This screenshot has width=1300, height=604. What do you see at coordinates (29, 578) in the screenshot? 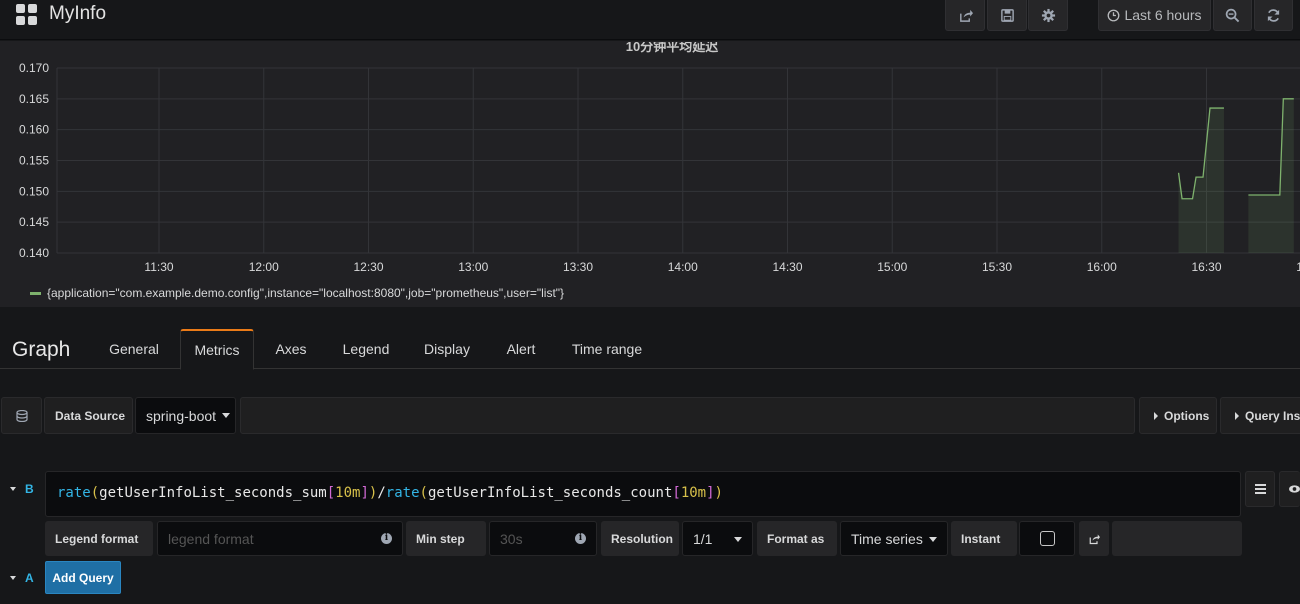
I see `query-a-refid-label: A` at bounding box center [29, 578].